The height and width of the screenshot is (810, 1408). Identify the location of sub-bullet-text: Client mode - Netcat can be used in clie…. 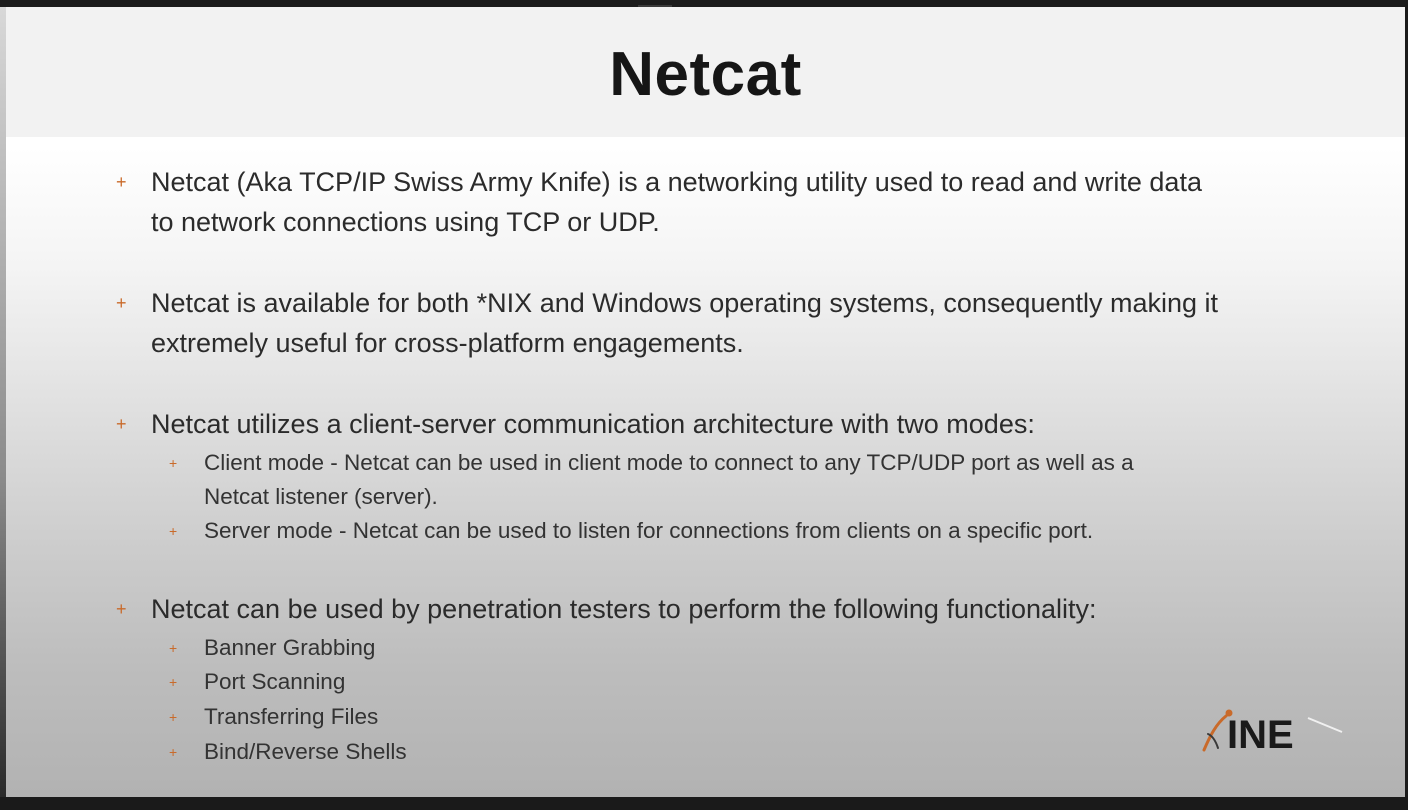
(669, 462).